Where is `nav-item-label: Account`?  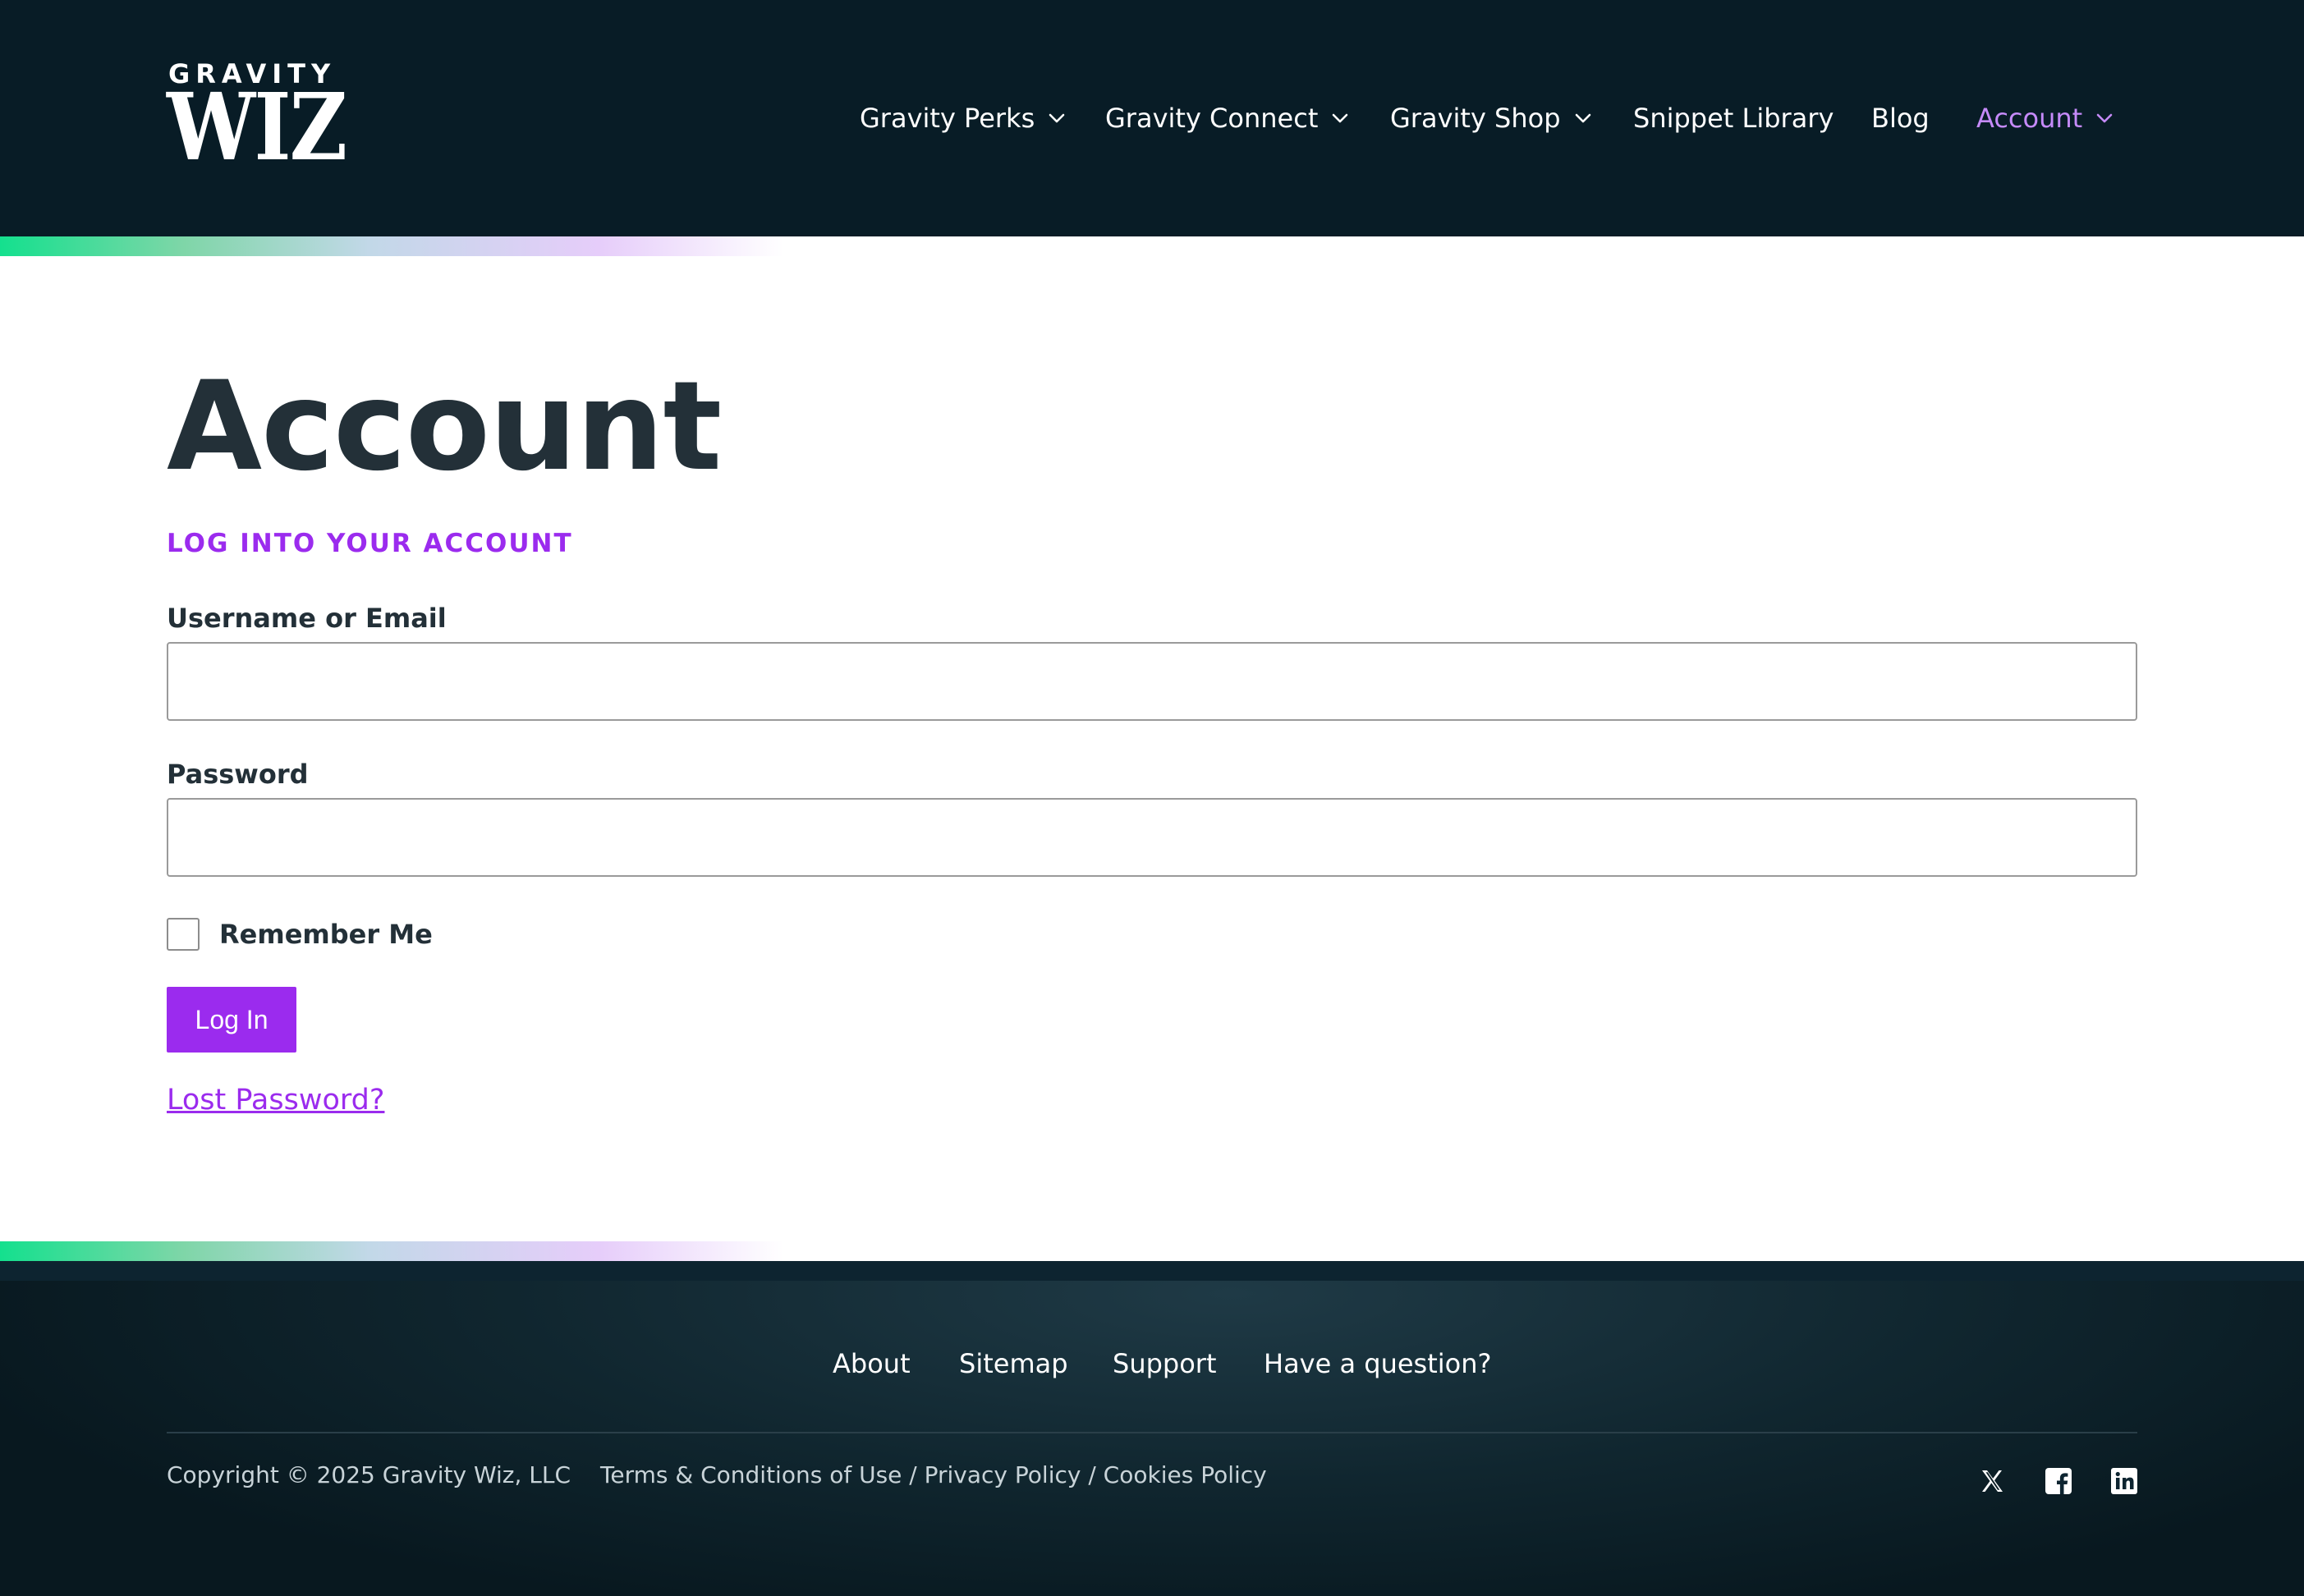
nav-item-label: Account is located at coordinates (2029, 118).